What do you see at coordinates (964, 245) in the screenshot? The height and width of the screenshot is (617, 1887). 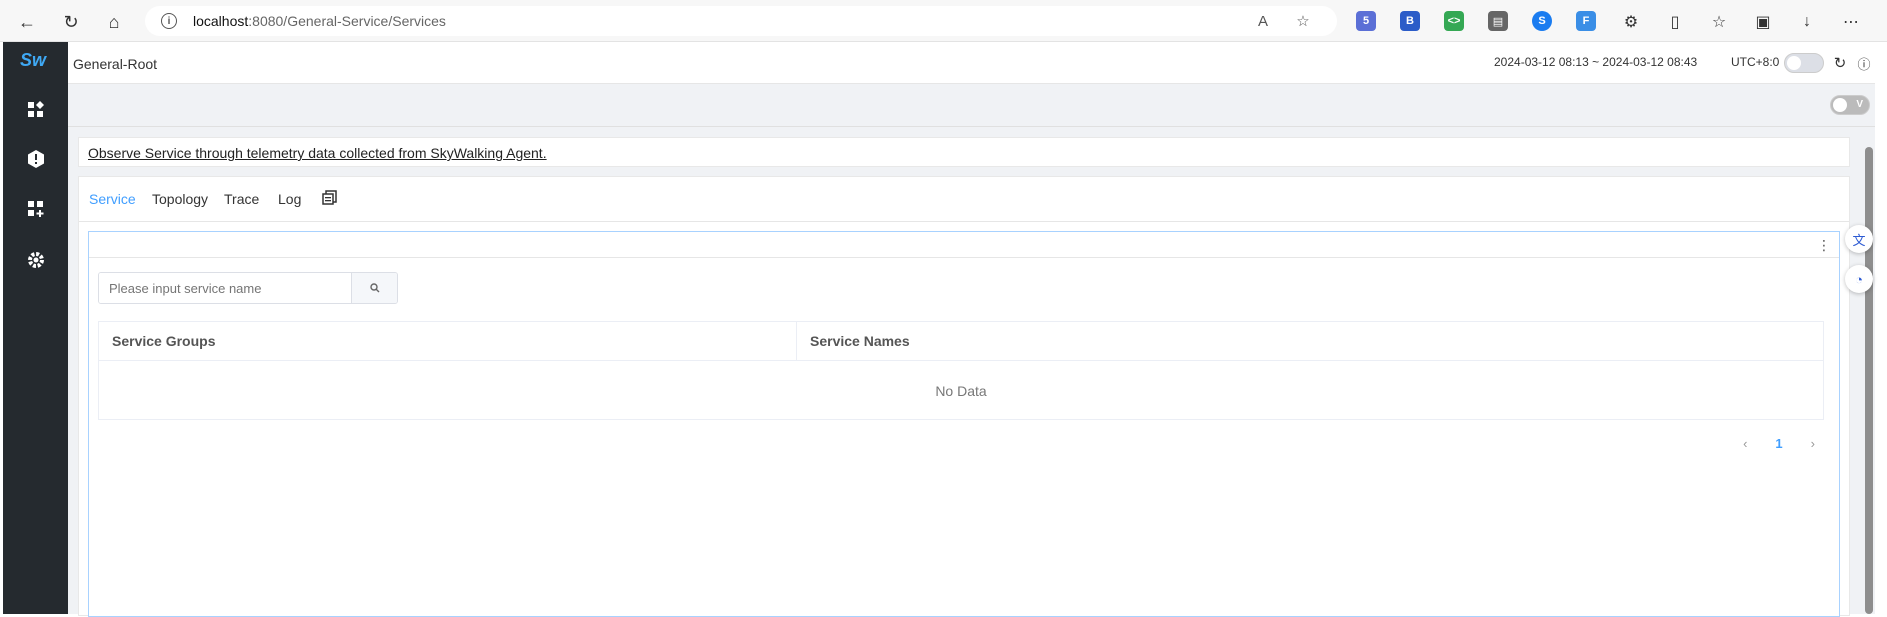 I see `widget-header: ⋮` at bounding box center [964, 245].